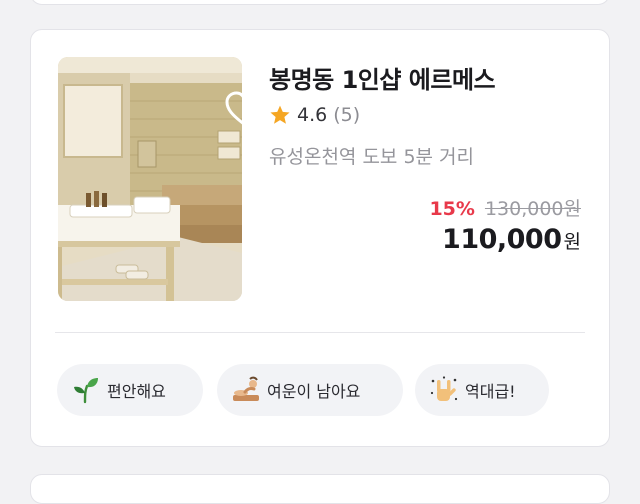 The height and width of the screenshot is (504, 640). Describe the element at coordinates (490, 391) in the screenshot. I see `tag-label: 역대급!` at that location.